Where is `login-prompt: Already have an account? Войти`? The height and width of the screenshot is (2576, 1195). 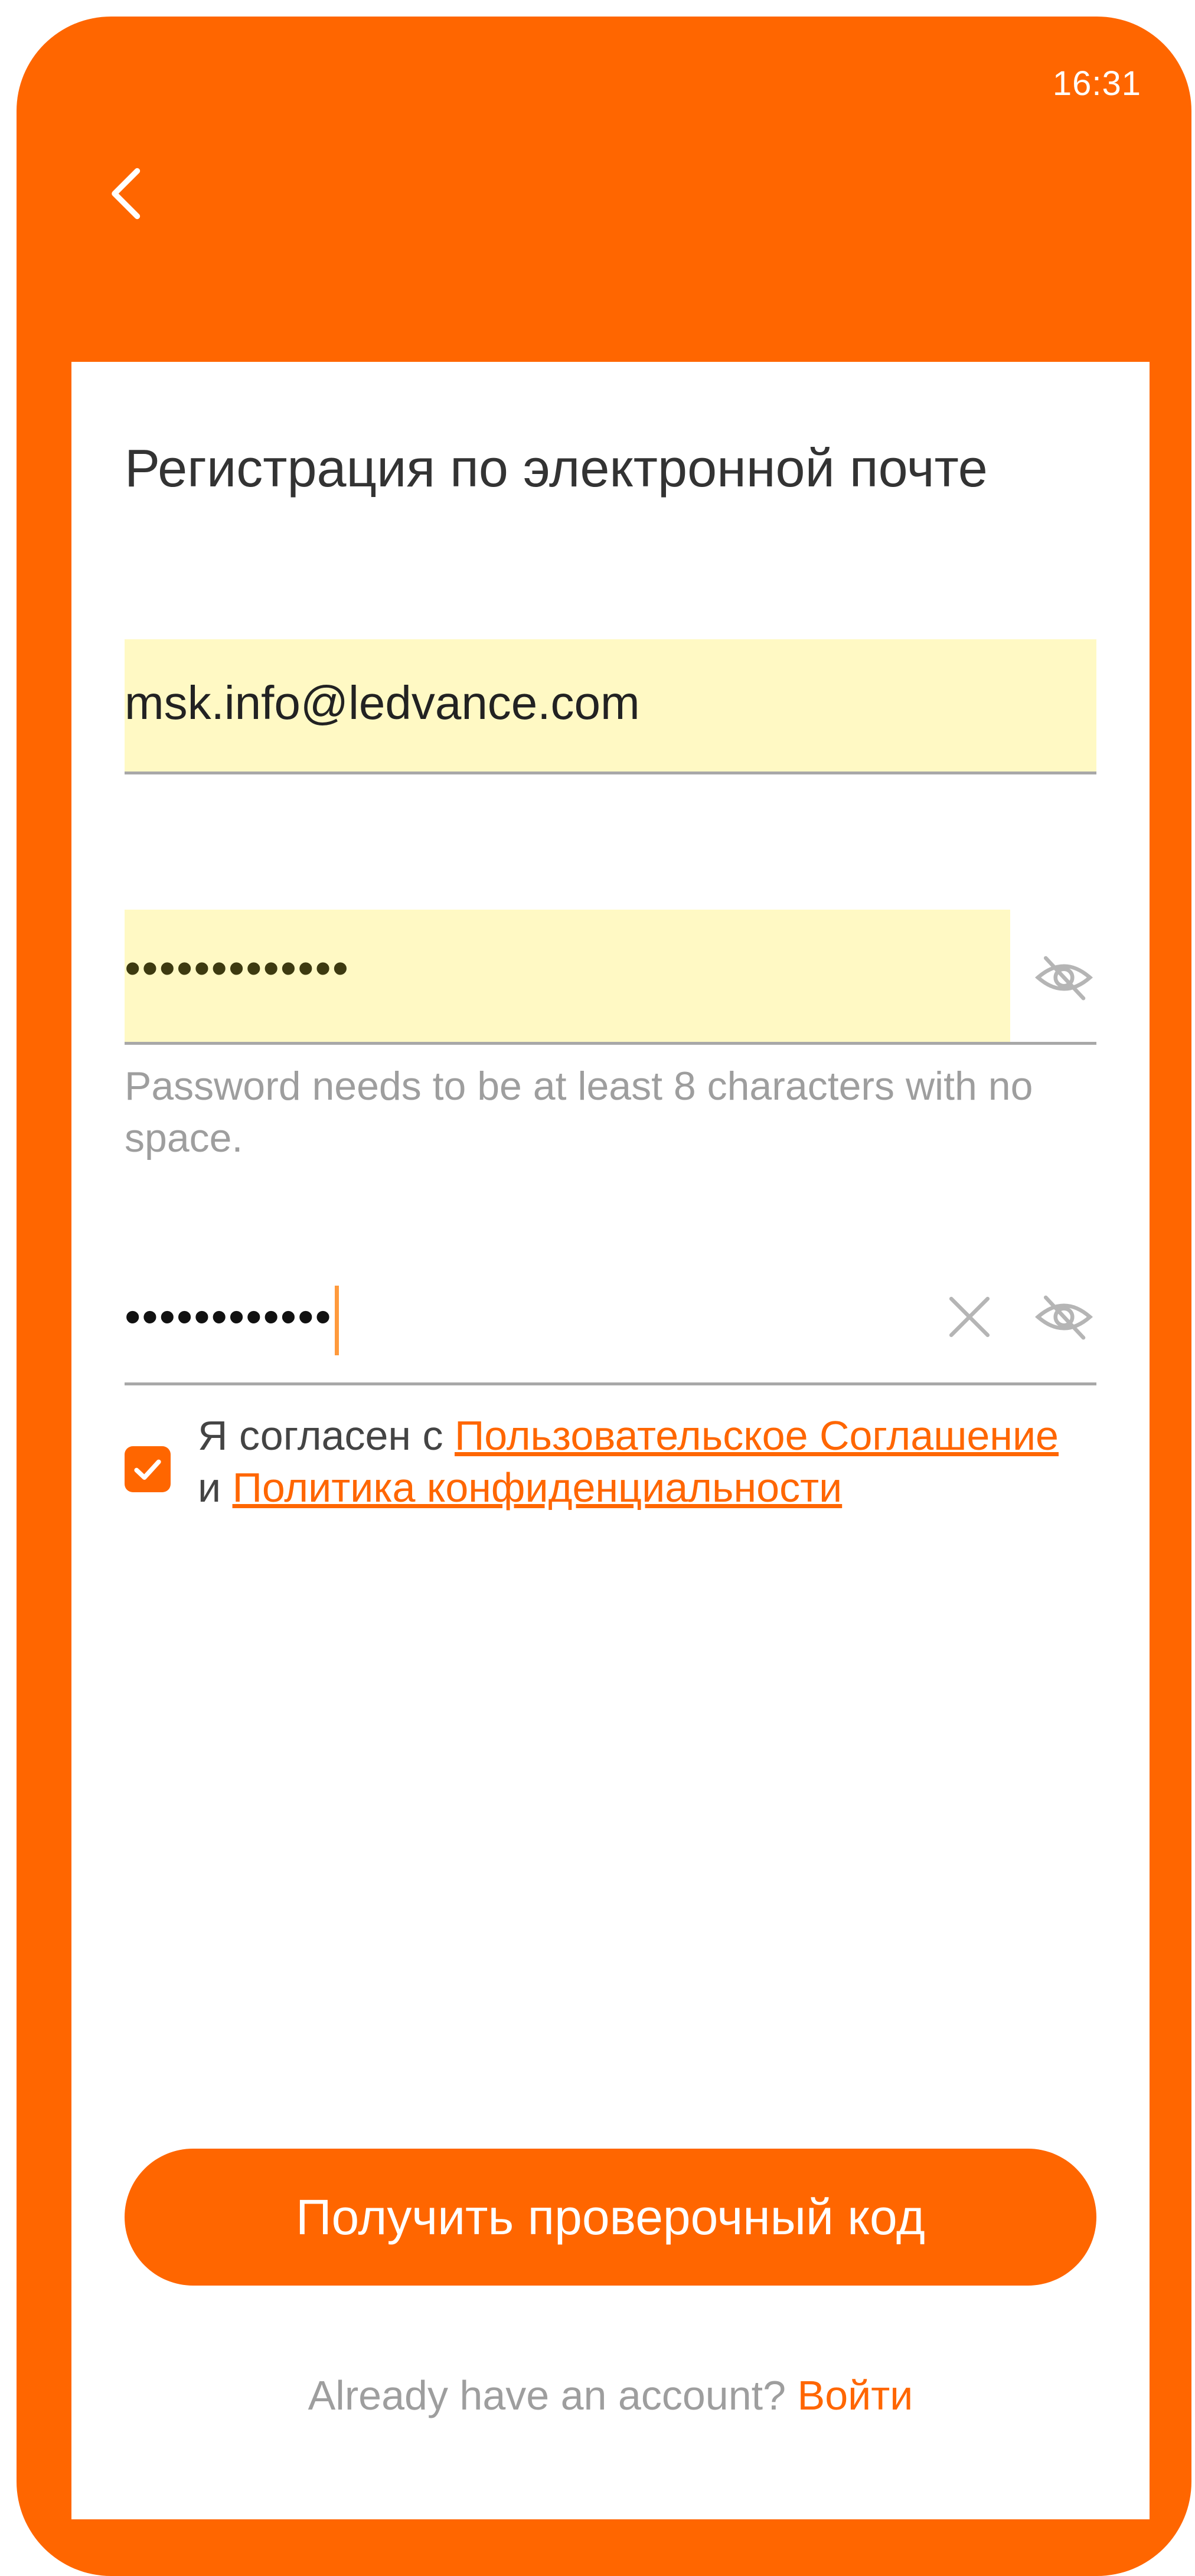 login-prompt: Already have an account? Войти is located at coordinates (610, 2395).